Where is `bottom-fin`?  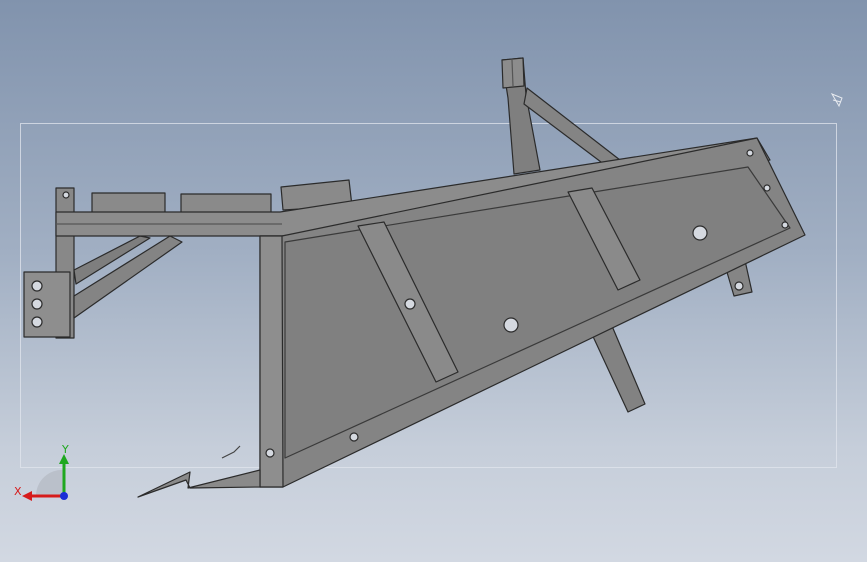 bottom-fin is located at coordinates (199, 483).